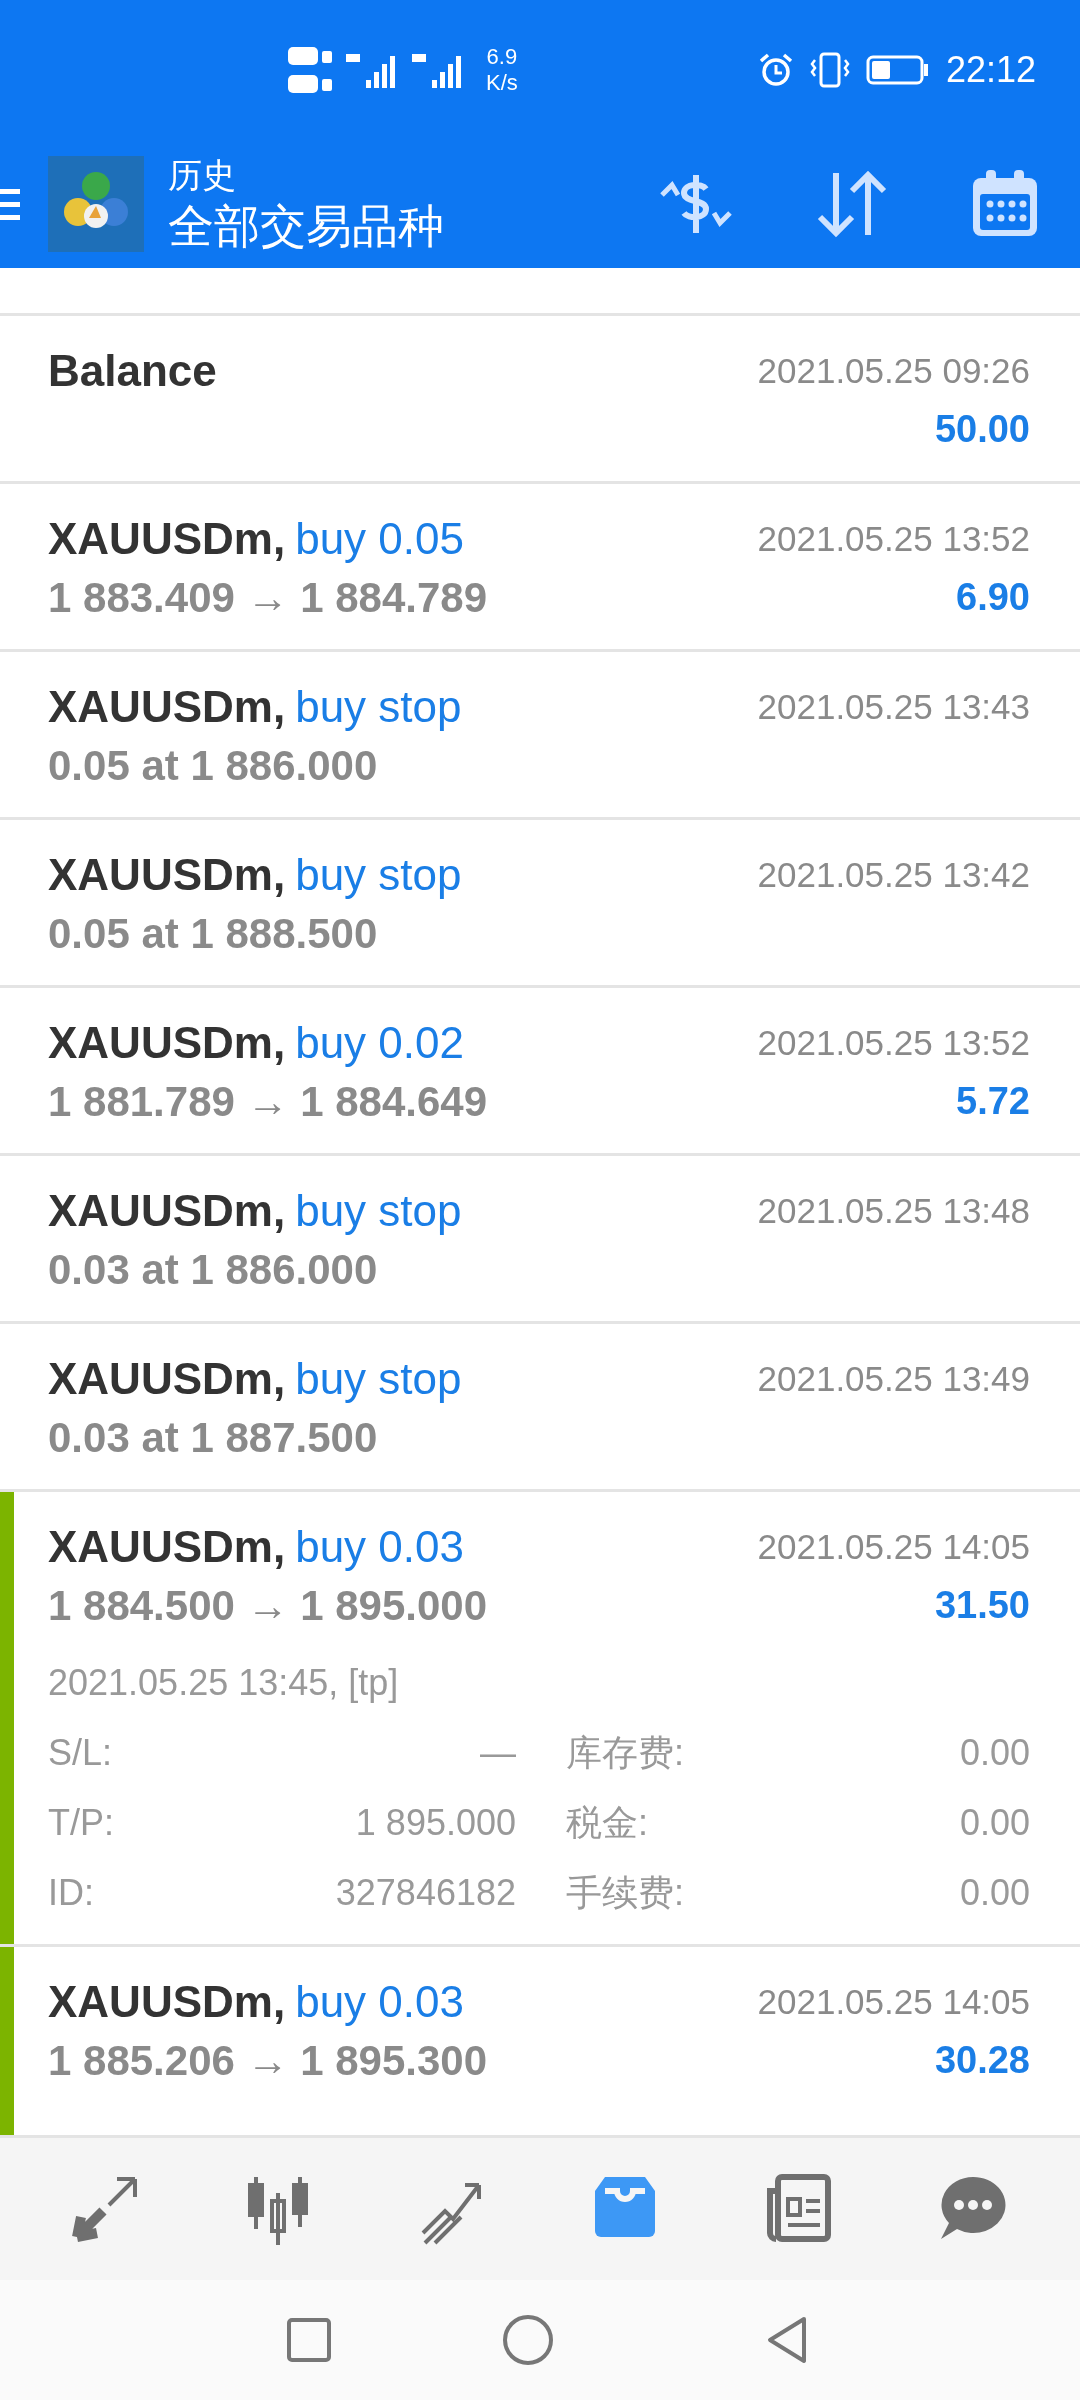 This screenshot has width=1080, height=2400. What do you see at coordinates (893, 706) in the screenshot?
I see `date-time-text: 2021.05.25 13:43` at bounding box center [893, 706].